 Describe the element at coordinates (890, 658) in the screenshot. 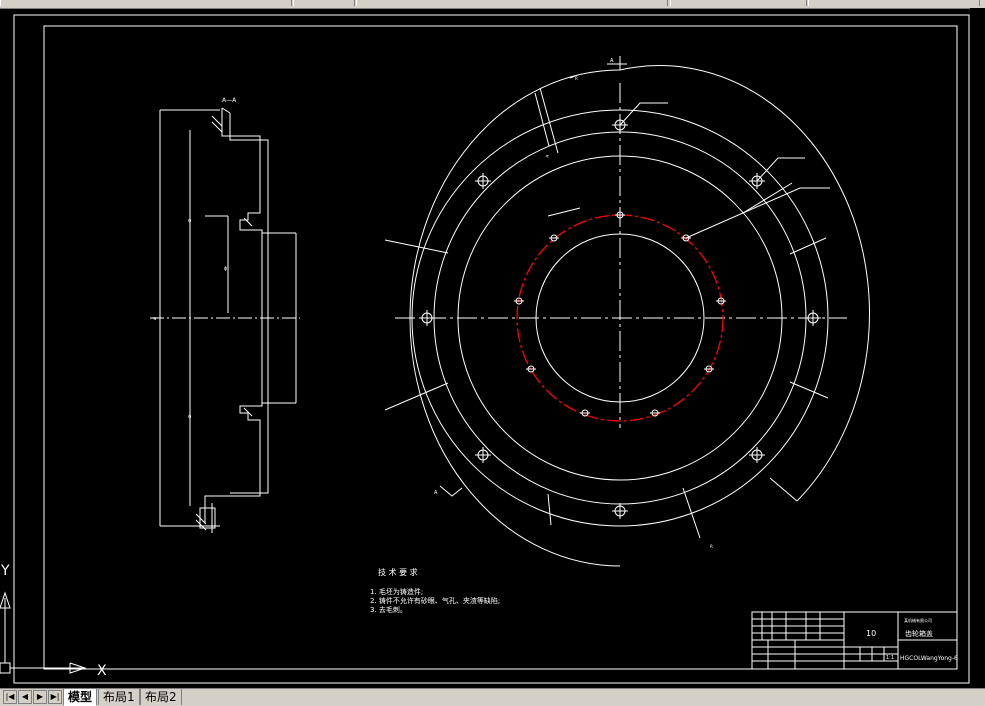

I see `title-block-scale: 1:1` at that location.